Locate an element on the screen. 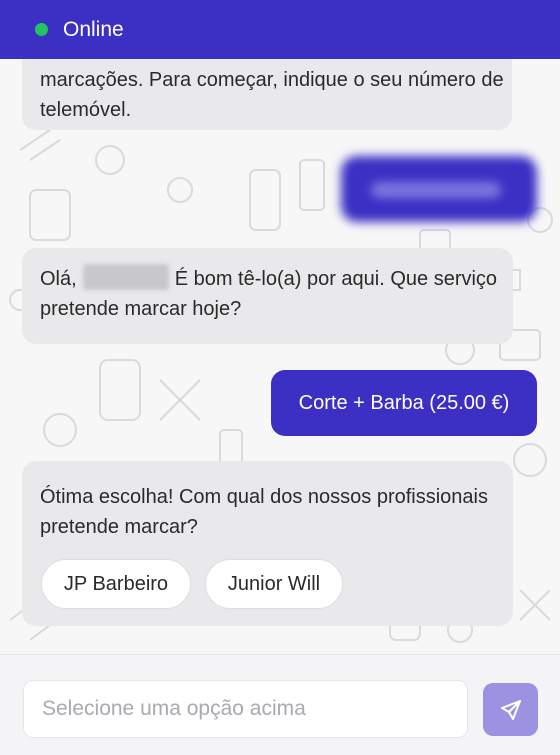 The height and width of the screenshot is (755, 560). user-message: Corte + Barba (25.00 €) is located at coordinates (404, 403).